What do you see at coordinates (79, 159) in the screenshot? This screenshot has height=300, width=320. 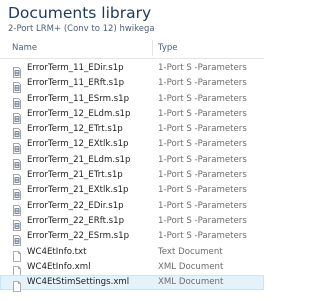 I see `file-name: ErrorTerm_21_ELdm.s1p` at bounding box center [79, 159].